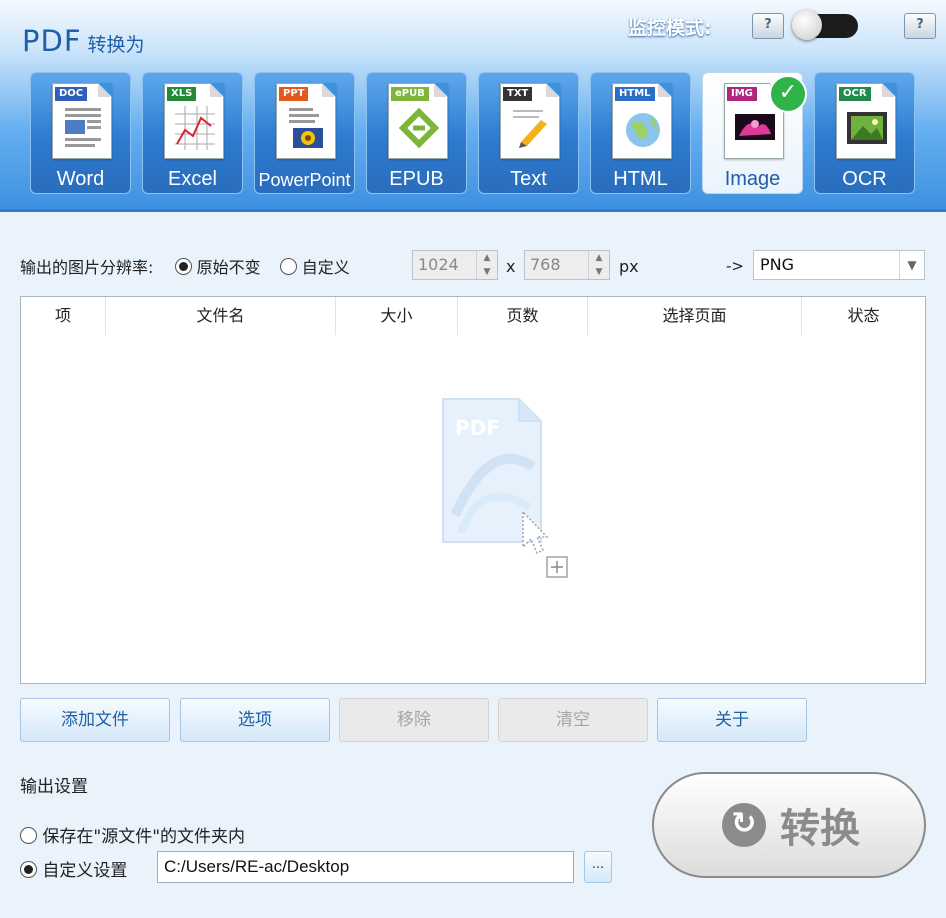 This screenshot has width=946, height=918. I want to click on resolution-row: 输出的图片分辨率: 原始不变 自定义, so click(185, 266).